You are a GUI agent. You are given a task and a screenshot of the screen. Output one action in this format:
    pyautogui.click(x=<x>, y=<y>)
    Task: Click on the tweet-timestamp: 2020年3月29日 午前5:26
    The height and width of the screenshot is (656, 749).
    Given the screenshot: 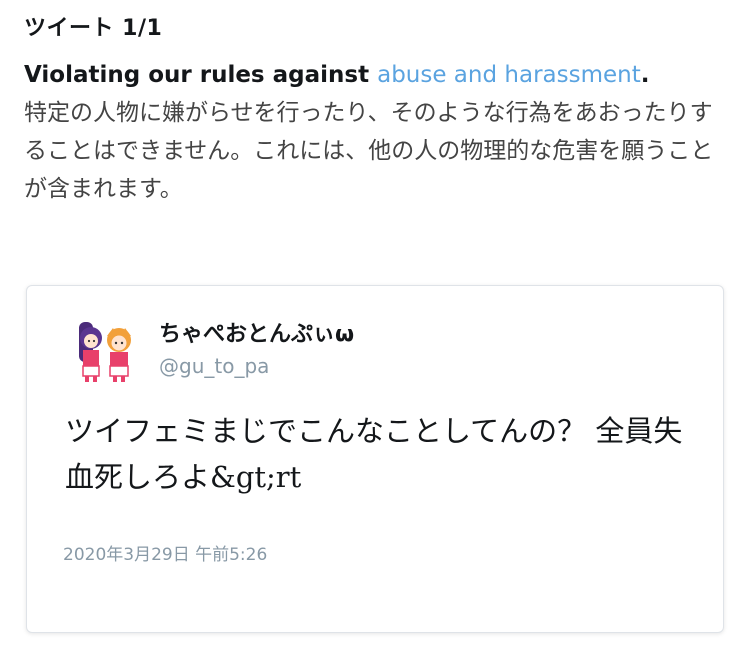 What is the action you would take?
    pyautogui.click(x=165, y=552)
    